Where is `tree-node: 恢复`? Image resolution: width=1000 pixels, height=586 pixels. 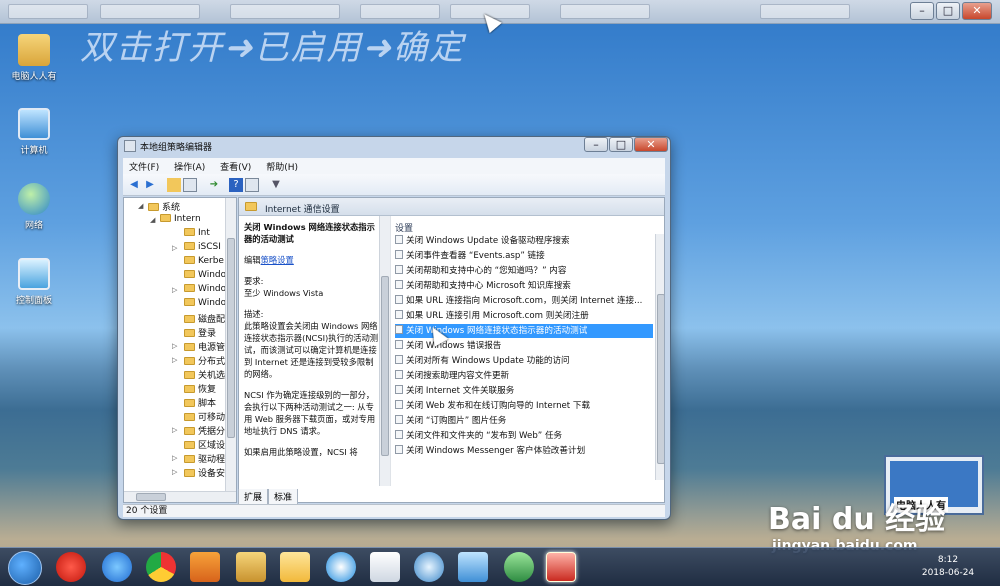 tree-node: 恢复 is located at coordinates (200, 389).